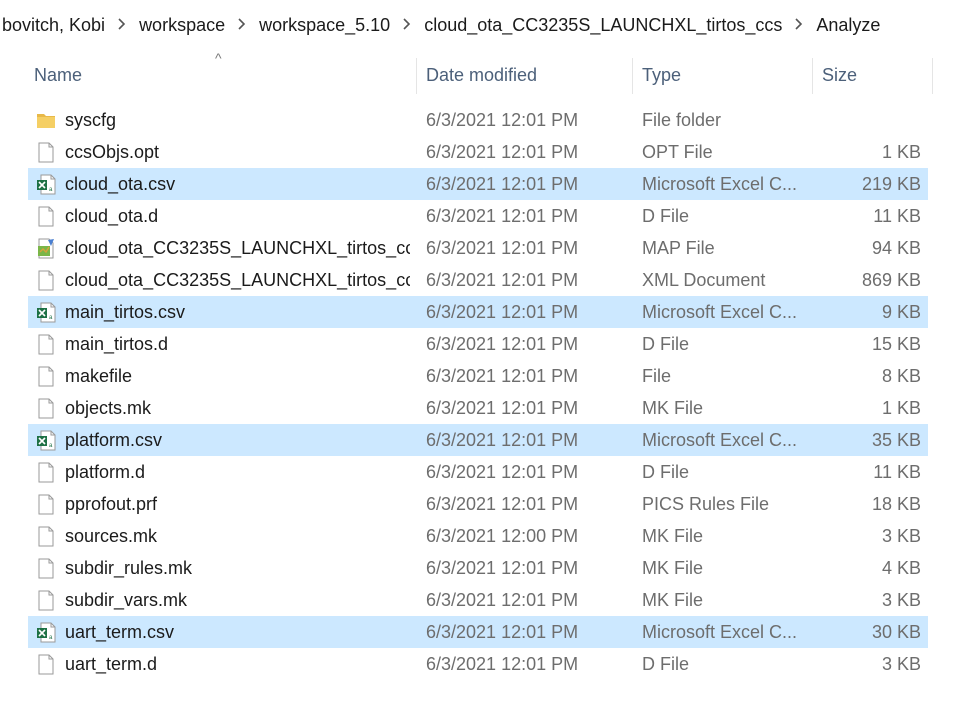 The width and height of the screenshot is (959, 703). I want to click on column-header-size-label: Size, so click(840, 74).